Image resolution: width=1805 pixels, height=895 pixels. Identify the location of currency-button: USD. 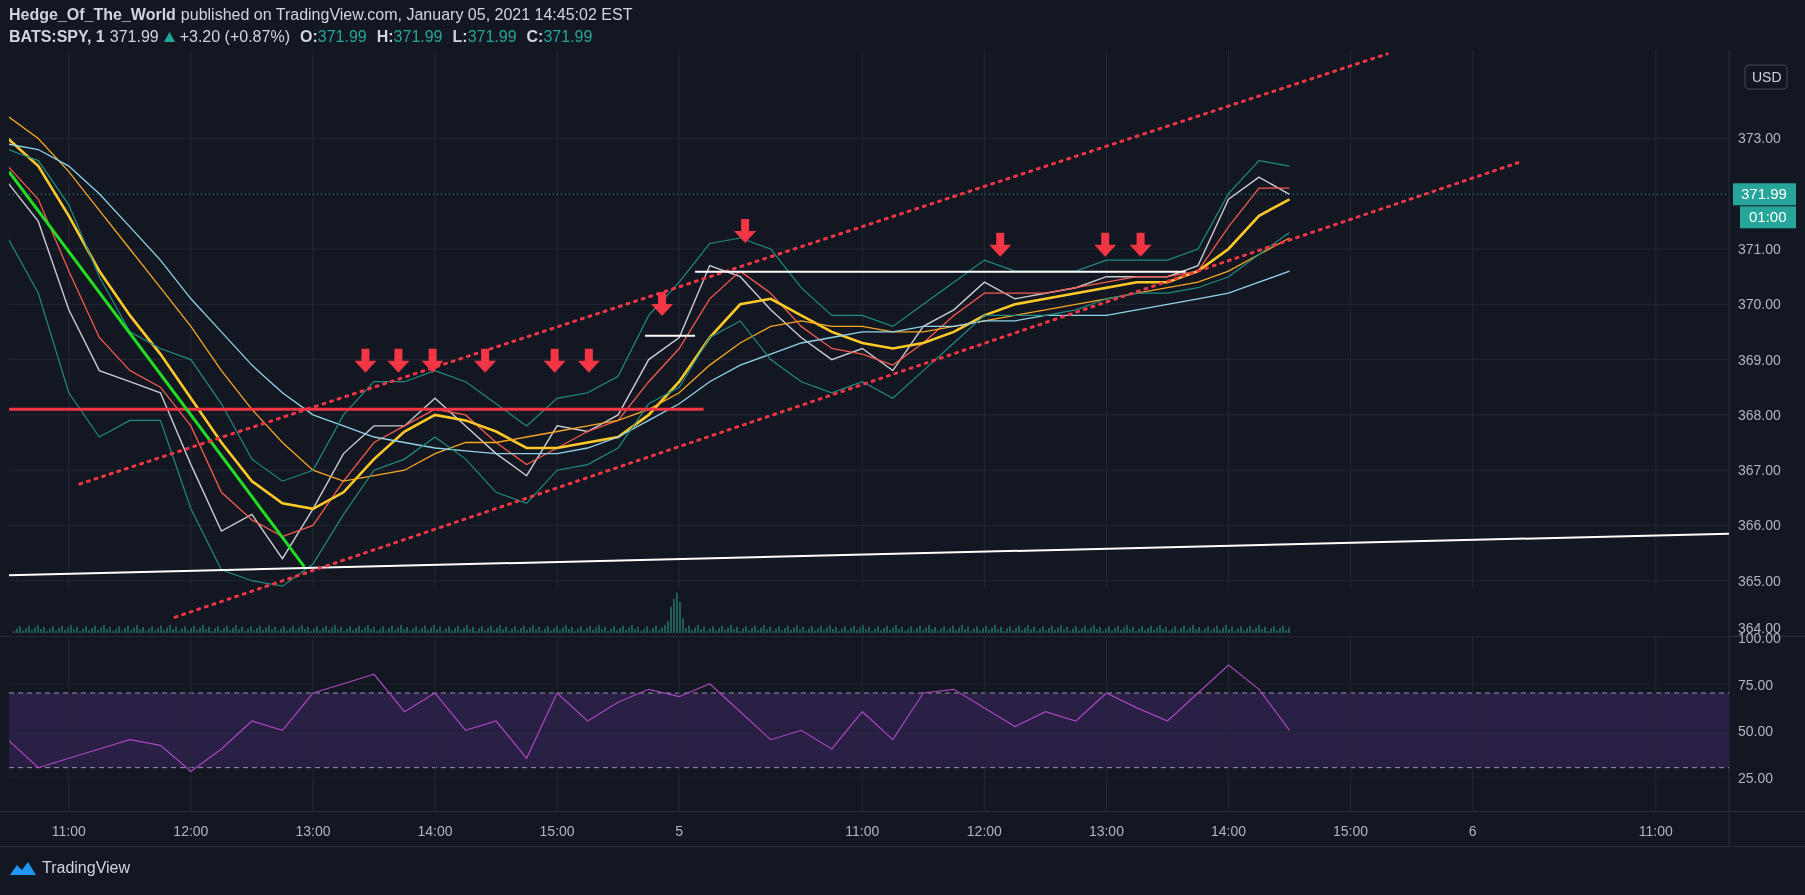
(1766, 77).